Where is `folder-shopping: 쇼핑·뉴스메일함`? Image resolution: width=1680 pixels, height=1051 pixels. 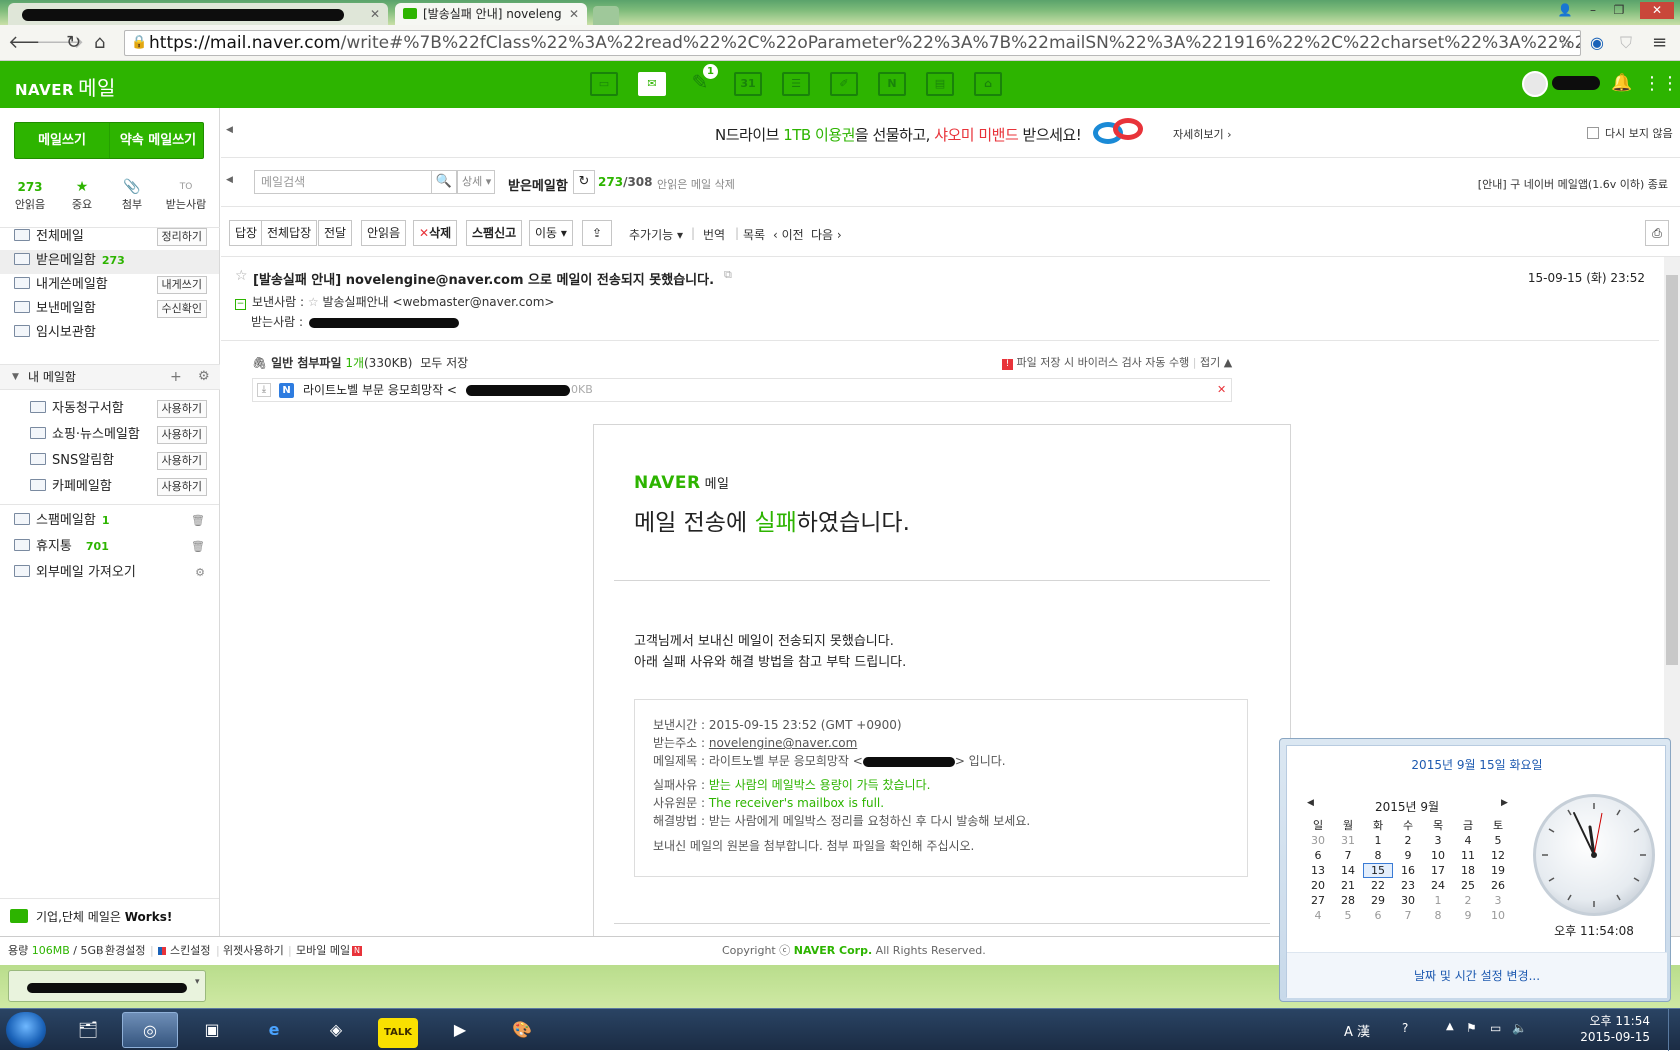
folder-shopping: 쇼핑·뉴스메일함 is located at coordinates (85, 435).